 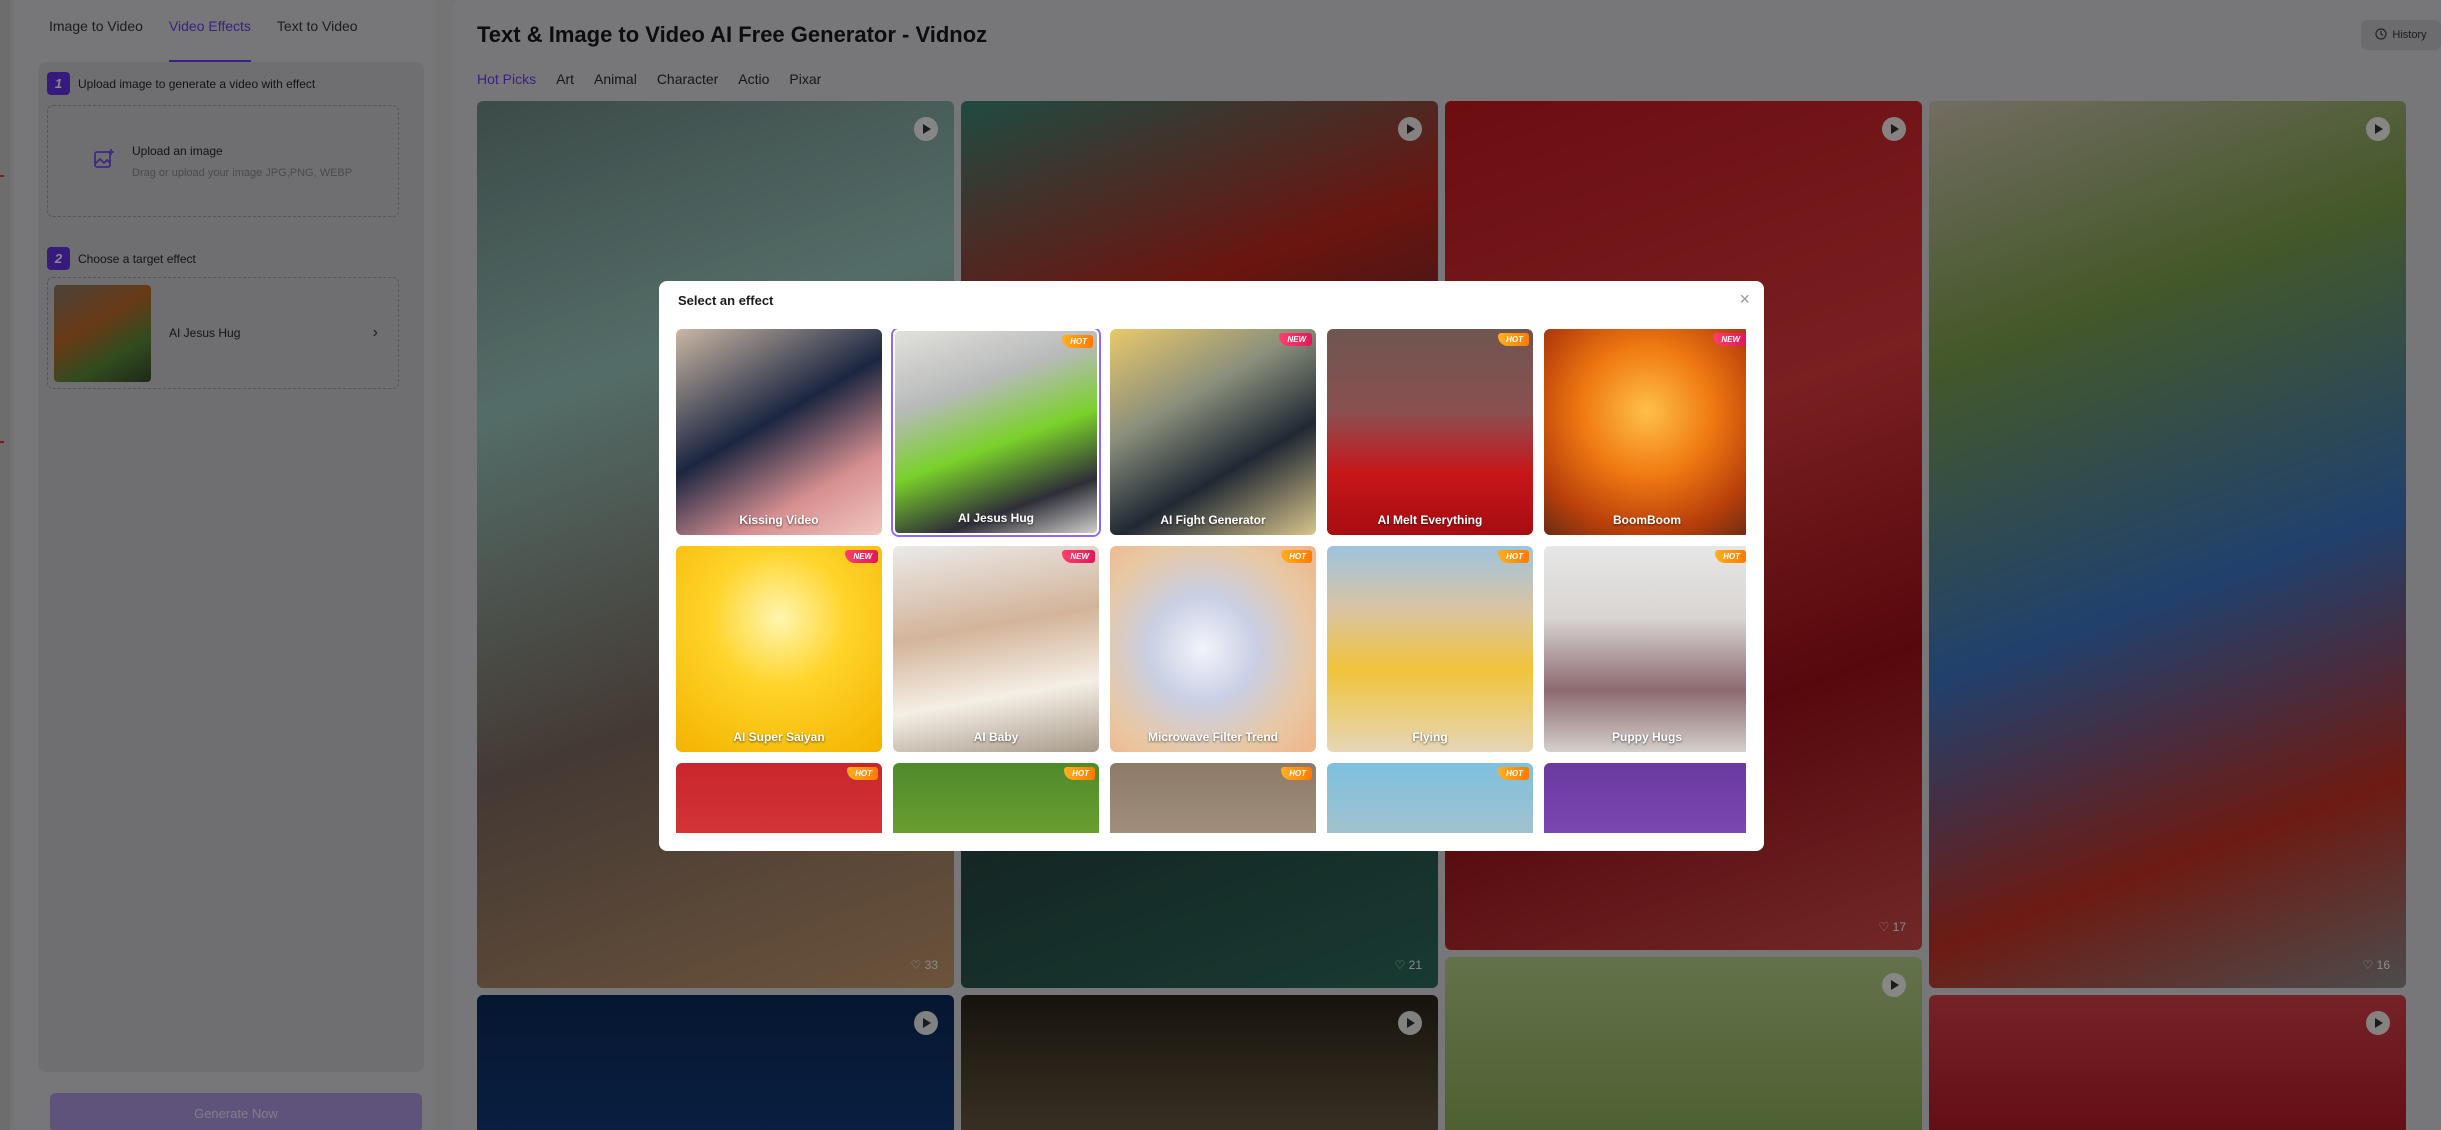 I want to click on effect-label: BoomBoom, so click(x=1647, y=520).